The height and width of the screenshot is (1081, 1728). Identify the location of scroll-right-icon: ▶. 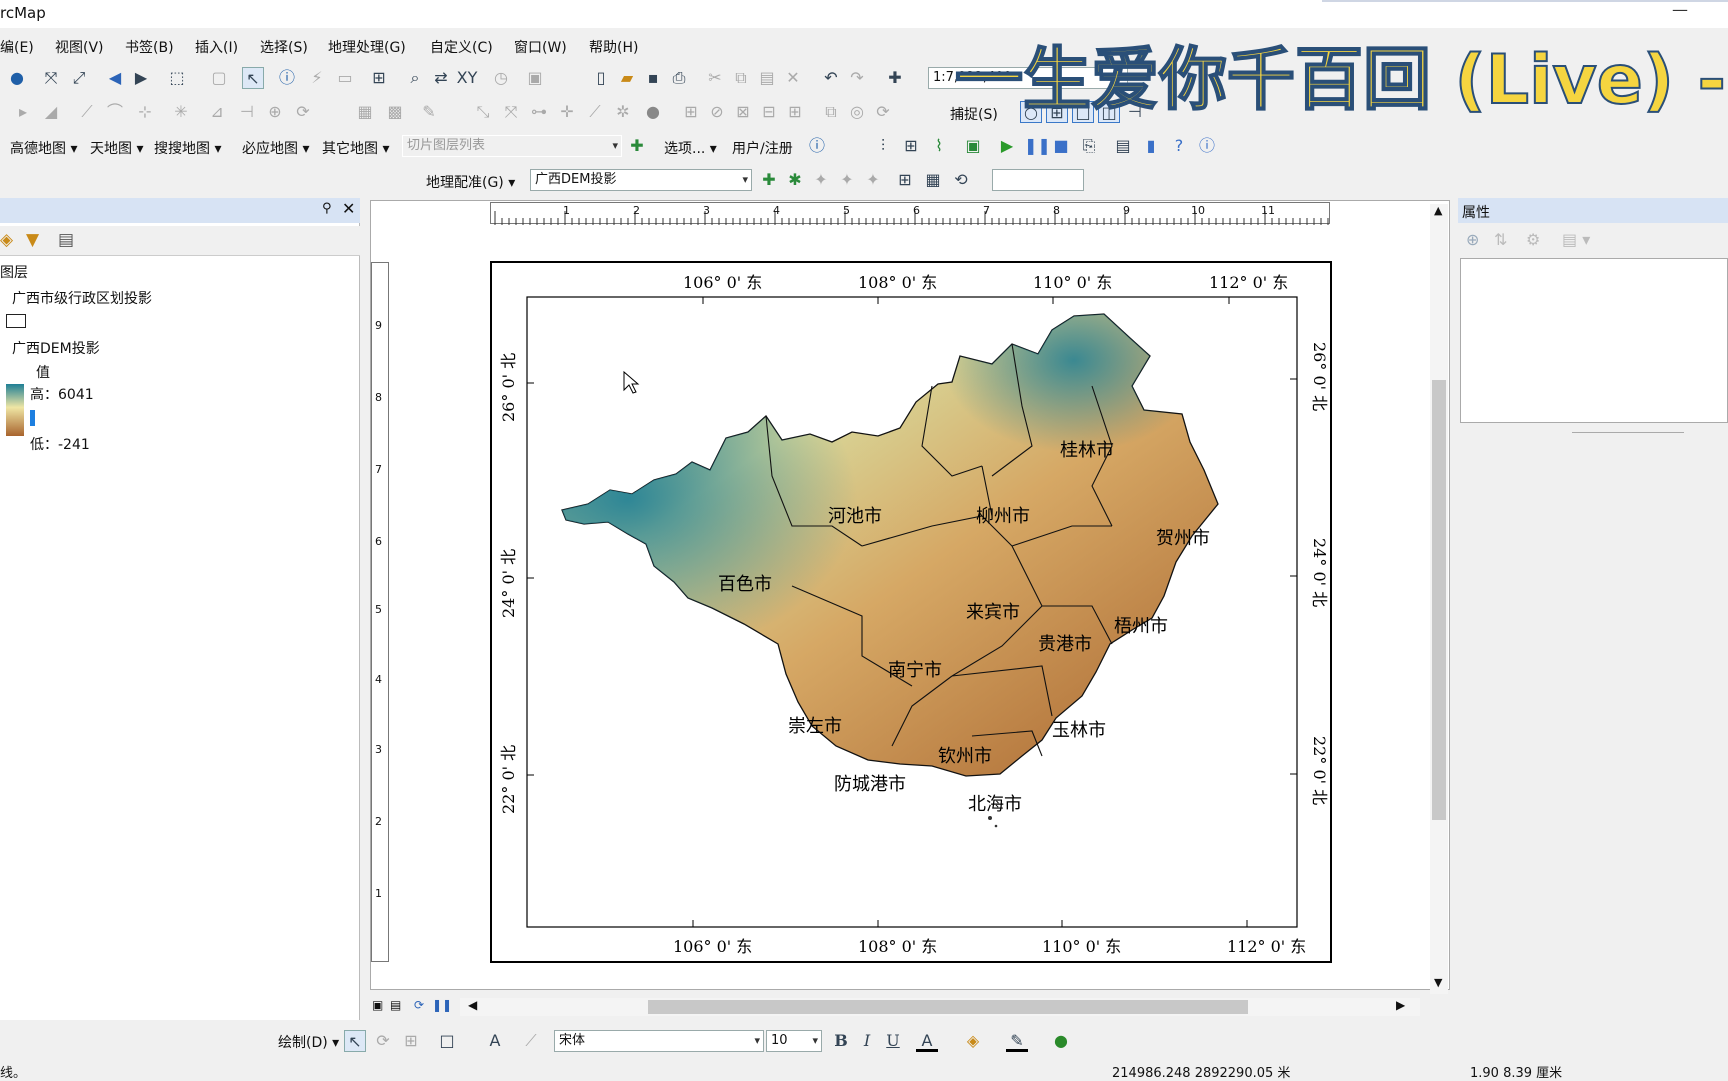
(1400, 1005).